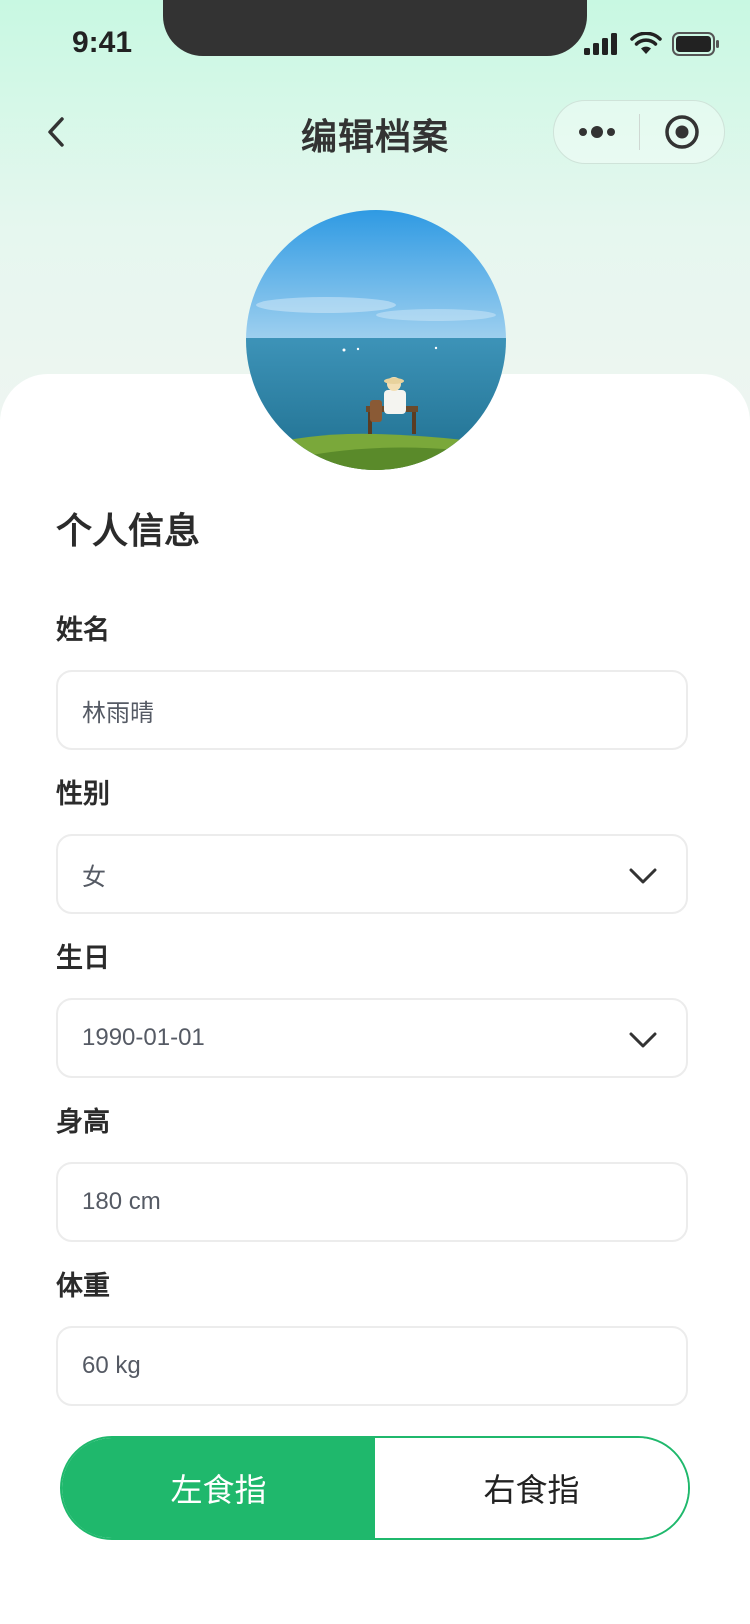 The height and width of the screenshot is (1624, 750). Describe the element at coordinates (83, 630) in the screenshot. I see `name-label: 姓名` at that location.